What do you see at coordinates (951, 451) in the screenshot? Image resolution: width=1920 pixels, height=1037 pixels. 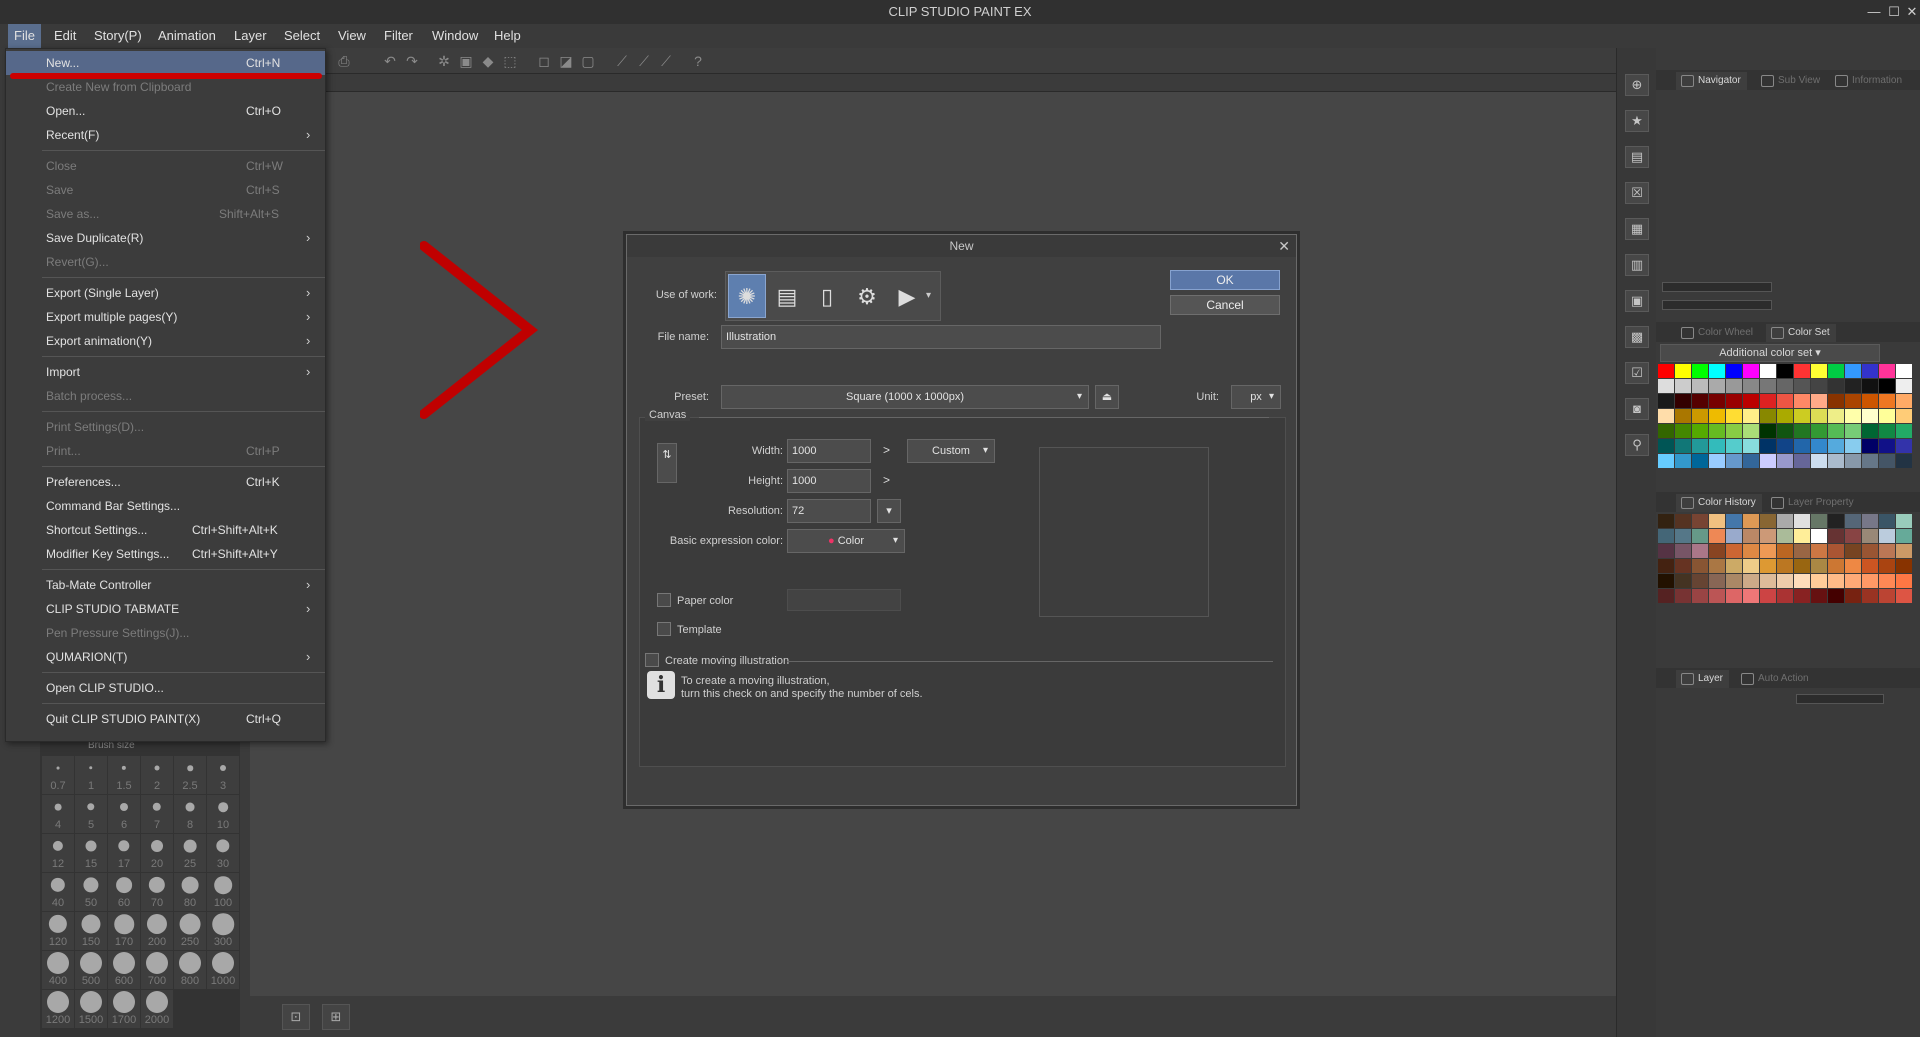 I see `size-template-select: Custom ▾` at bounding box center [951, 451].